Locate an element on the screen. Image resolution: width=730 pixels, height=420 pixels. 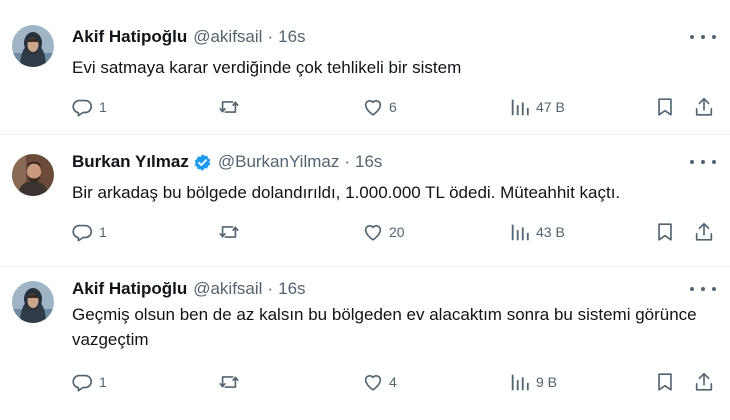
author-name: Burkan Yılmaz is located at coordinates (130, 162).